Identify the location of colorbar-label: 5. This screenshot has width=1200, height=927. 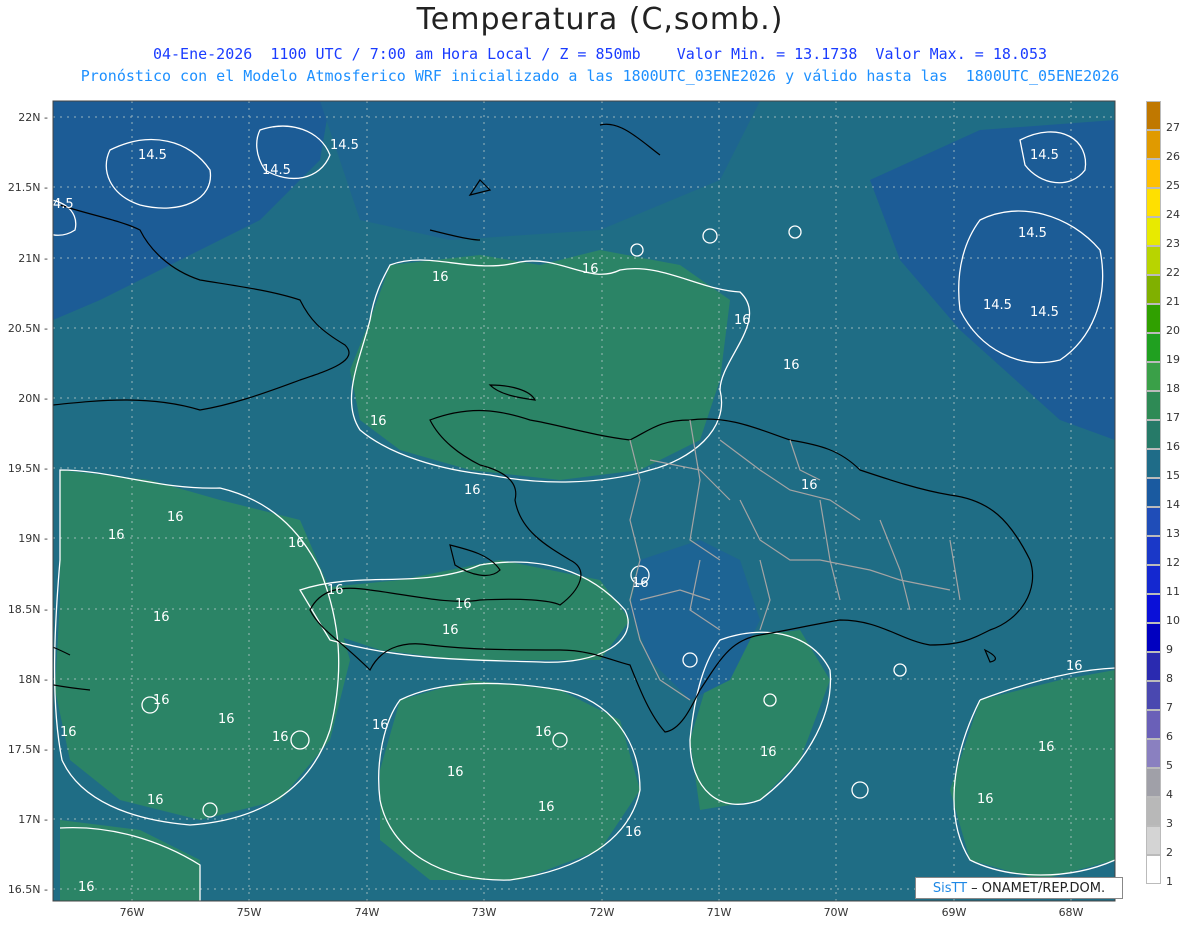
(1169, 765).